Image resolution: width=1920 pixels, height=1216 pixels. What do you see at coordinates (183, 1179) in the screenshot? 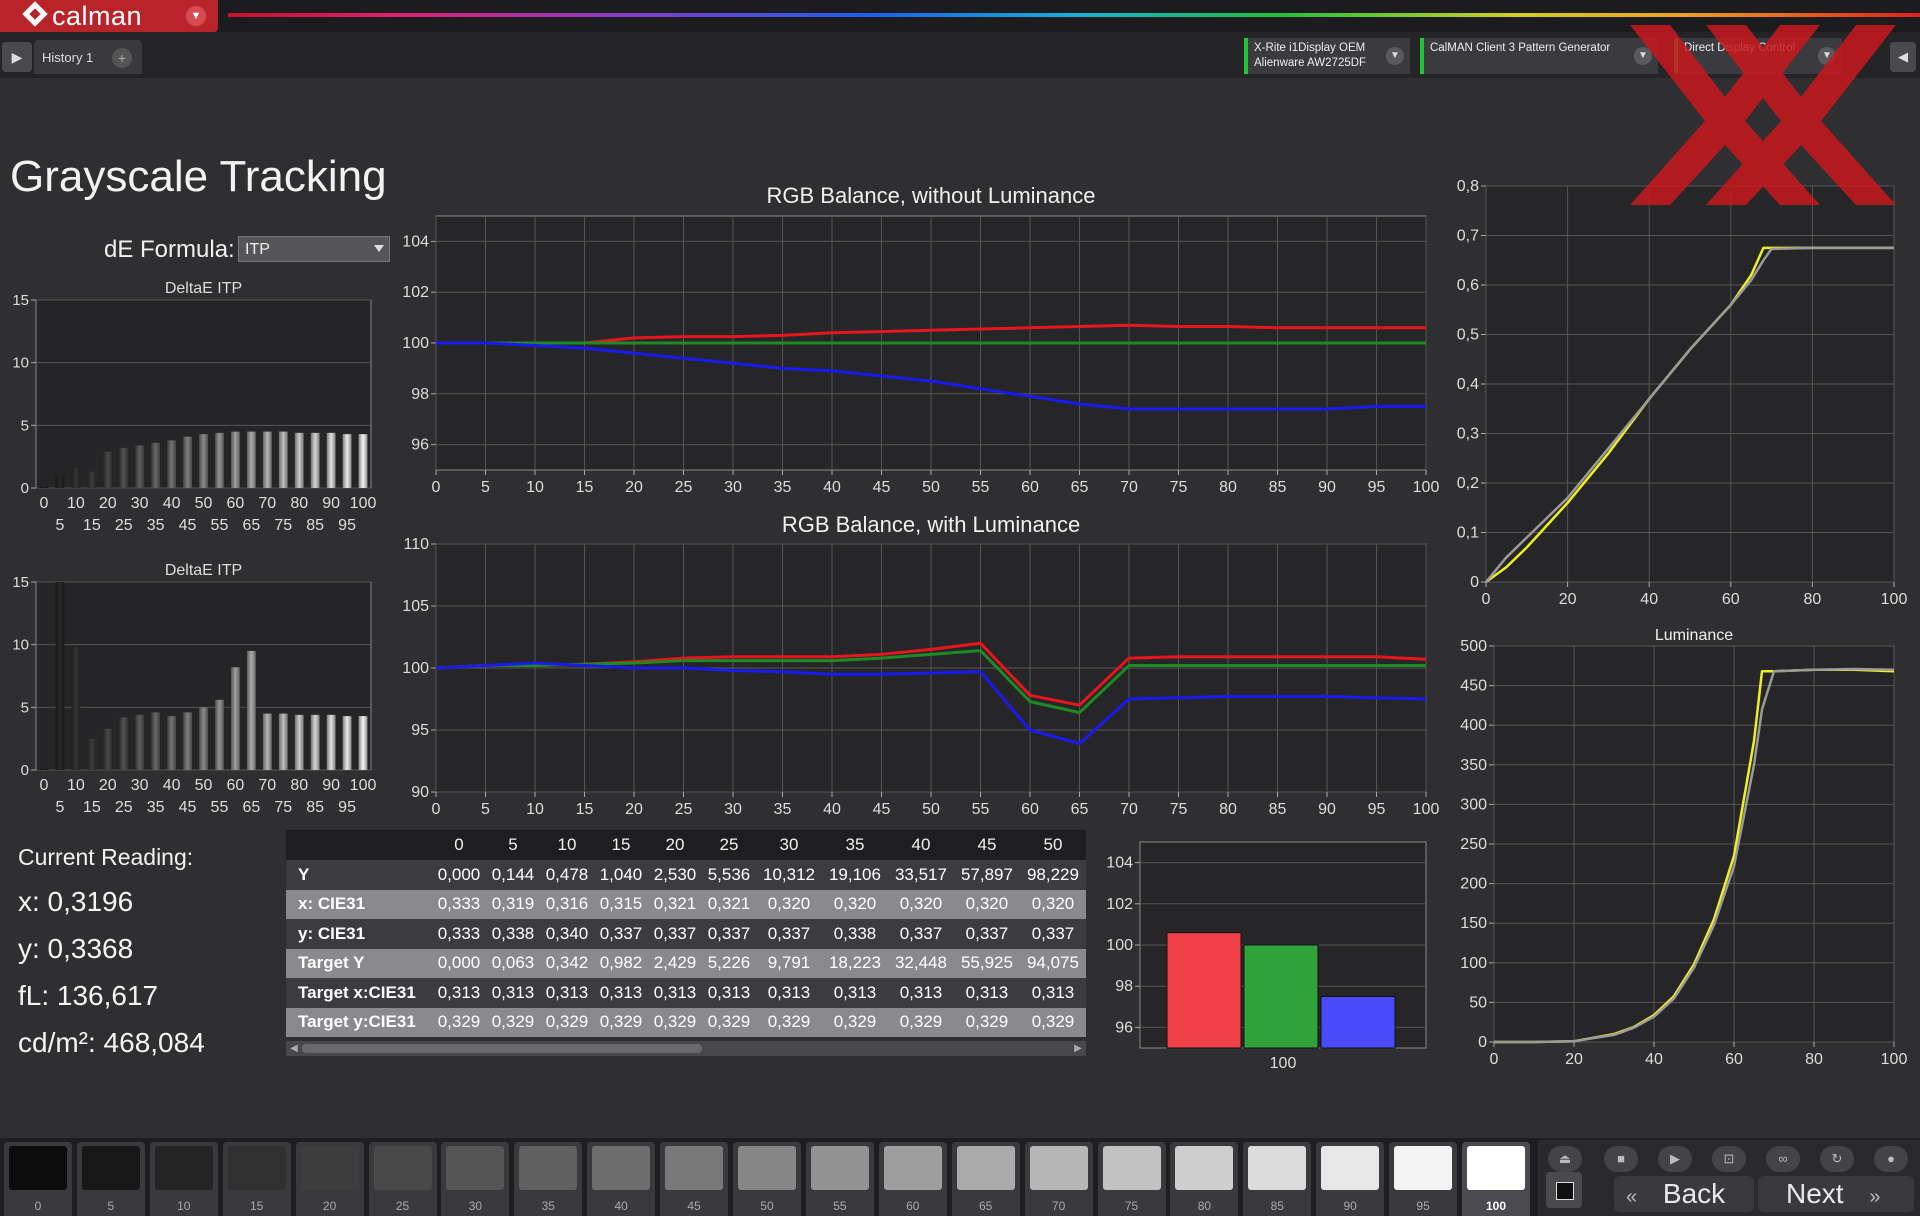
I see `patch-swatch: 10` at bounding box center [183, 1179].